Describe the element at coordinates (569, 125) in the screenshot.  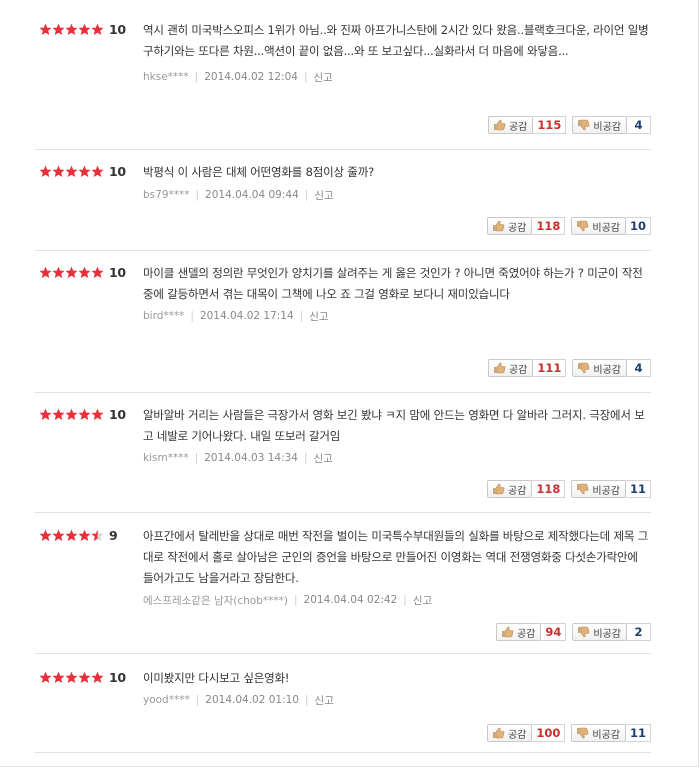
I see `review-actions: 공감 115 비공감 4` at that location.